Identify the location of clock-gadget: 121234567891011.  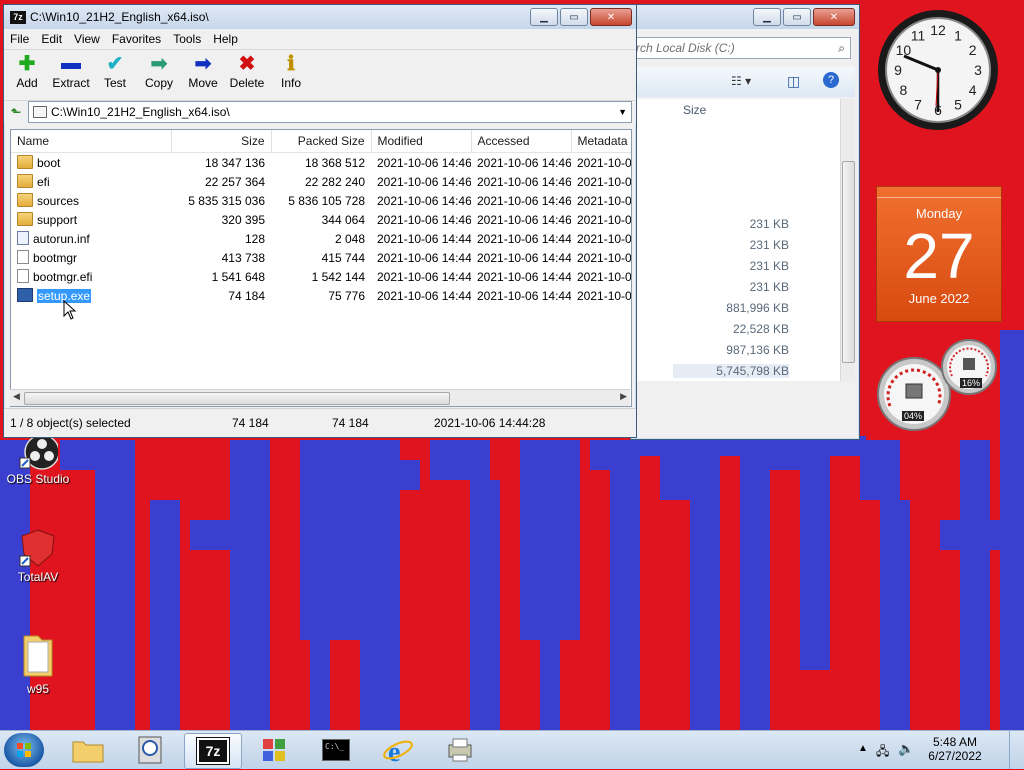
(938, 70).